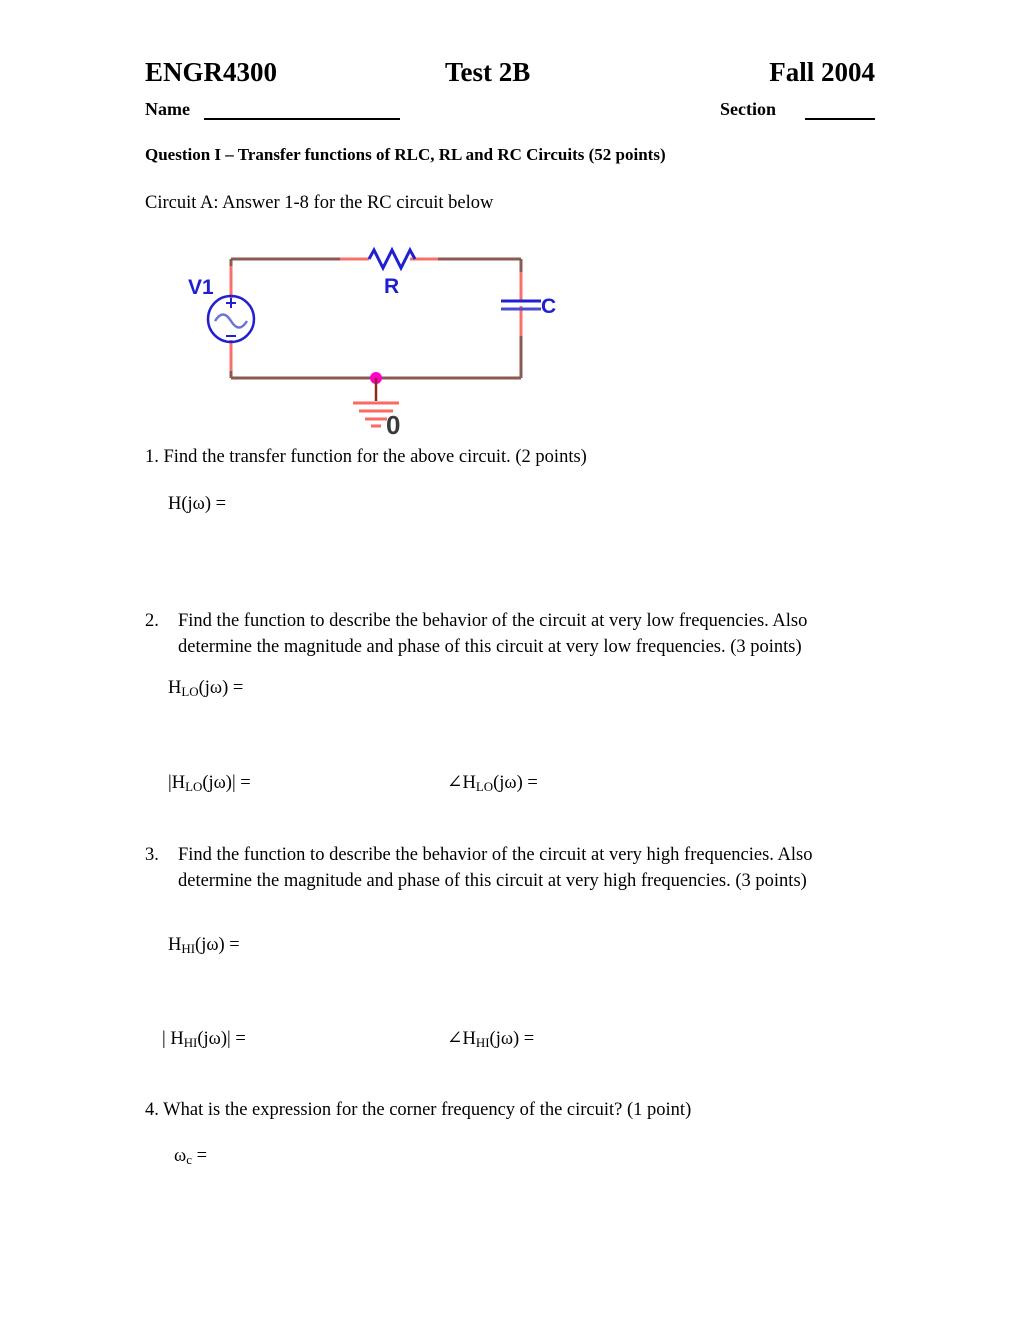 This screenshot has width=1020, height=1320. Describe the element at coordinates (152, 855) in the screenshot. I see `question-3-number: 3.` at that location.